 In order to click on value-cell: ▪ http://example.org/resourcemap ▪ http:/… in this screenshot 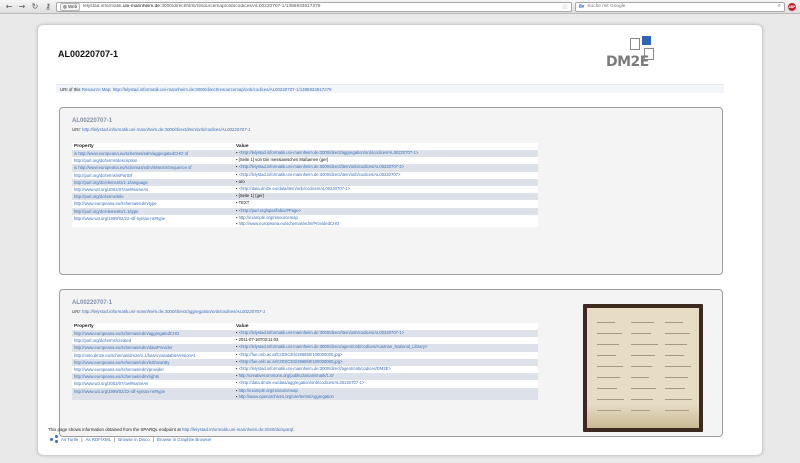, I will do `click(386, 220)`.